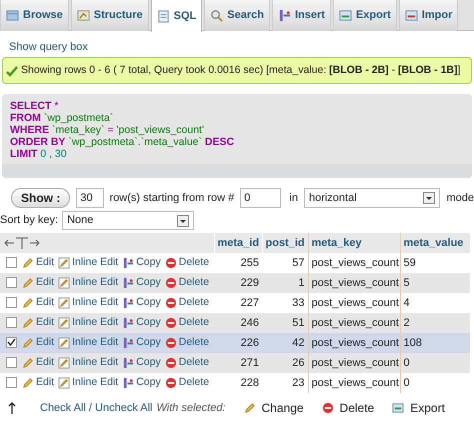 This screenshot has width=474, height=433. I want to click on table-icon, so click(12, 15).